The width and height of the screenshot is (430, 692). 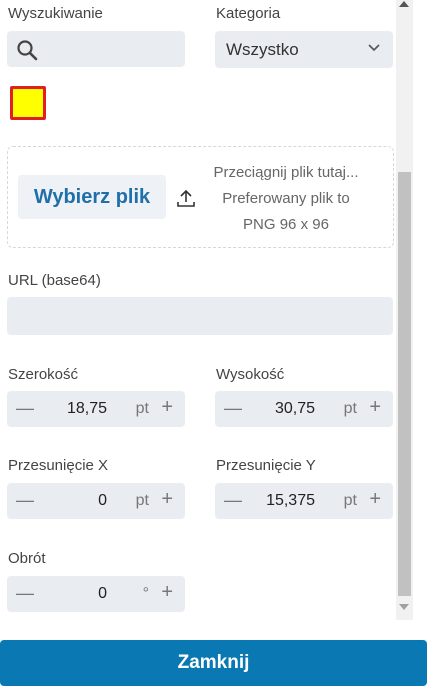 What do you see at coordinates (54, 280) in the screenshot?
I see `url-label: URL (base64)` at bounding box center [54, 280].